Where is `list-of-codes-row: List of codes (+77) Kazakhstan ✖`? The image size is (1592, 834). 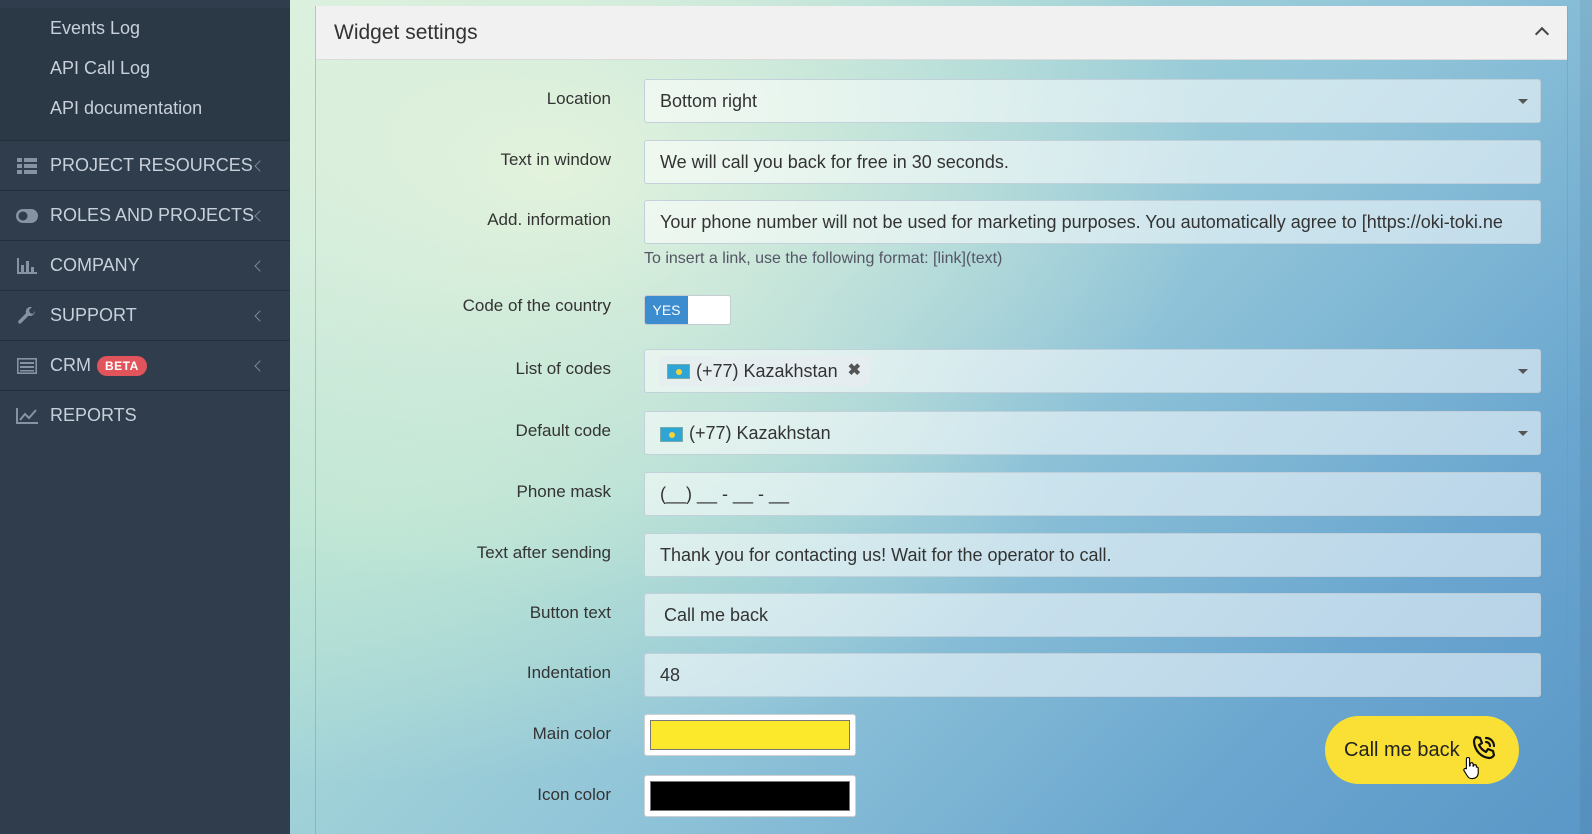
list-of-codes-row: List of codes (+77) Kazakhstan ✖ is located at coordinates (942, 371).